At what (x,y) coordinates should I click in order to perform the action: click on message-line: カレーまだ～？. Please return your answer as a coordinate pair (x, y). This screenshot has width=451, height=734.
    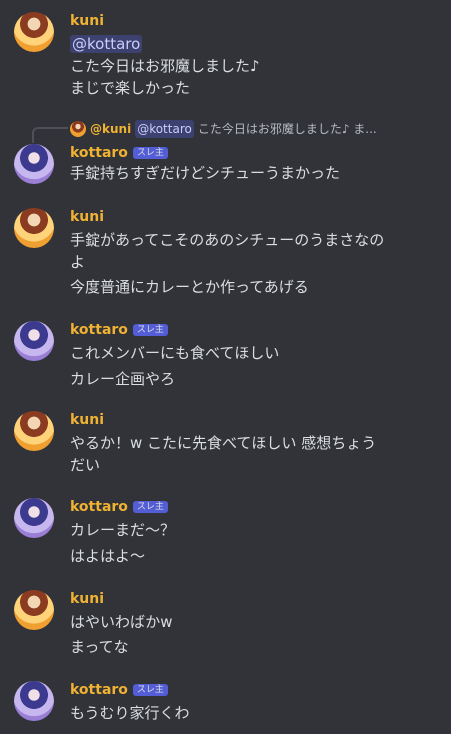
    Looking at the image, I should click on (123, 530).